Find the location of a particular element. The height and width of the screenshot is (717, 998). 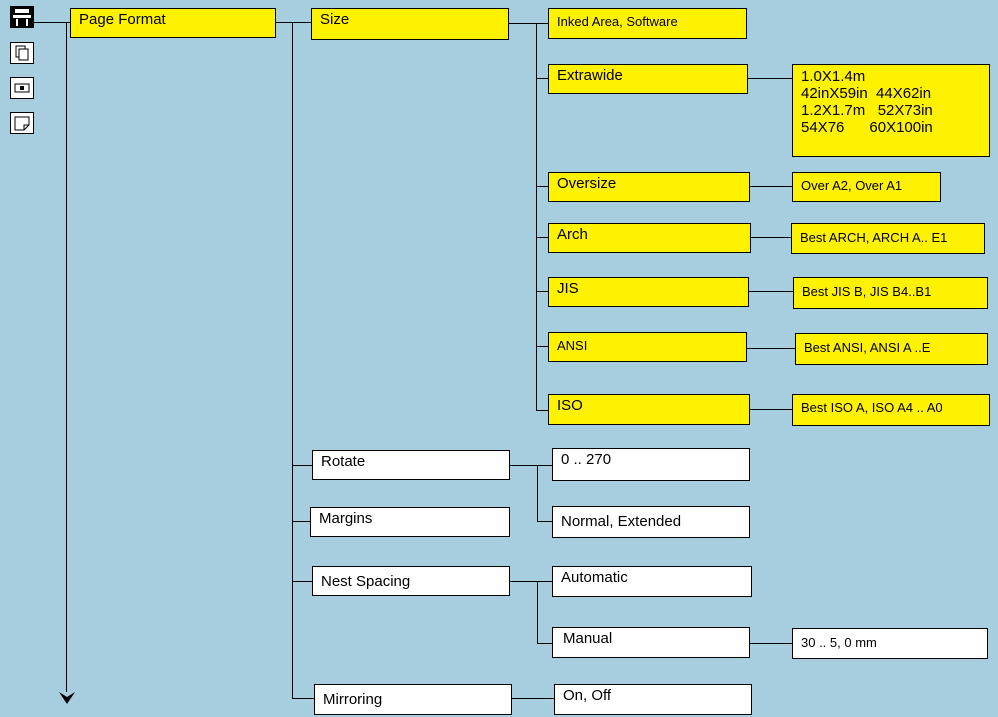

drive-icon is located at coordinates (22, 88).